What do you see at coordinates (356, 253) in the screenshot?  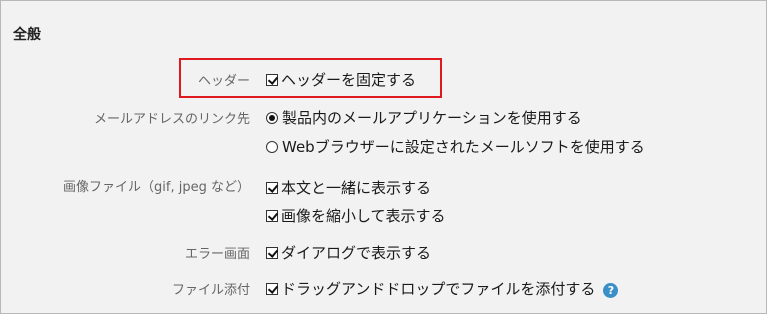 I see `show-dialog-label: ダイアログで表示する` at bounding box center [356, 253].